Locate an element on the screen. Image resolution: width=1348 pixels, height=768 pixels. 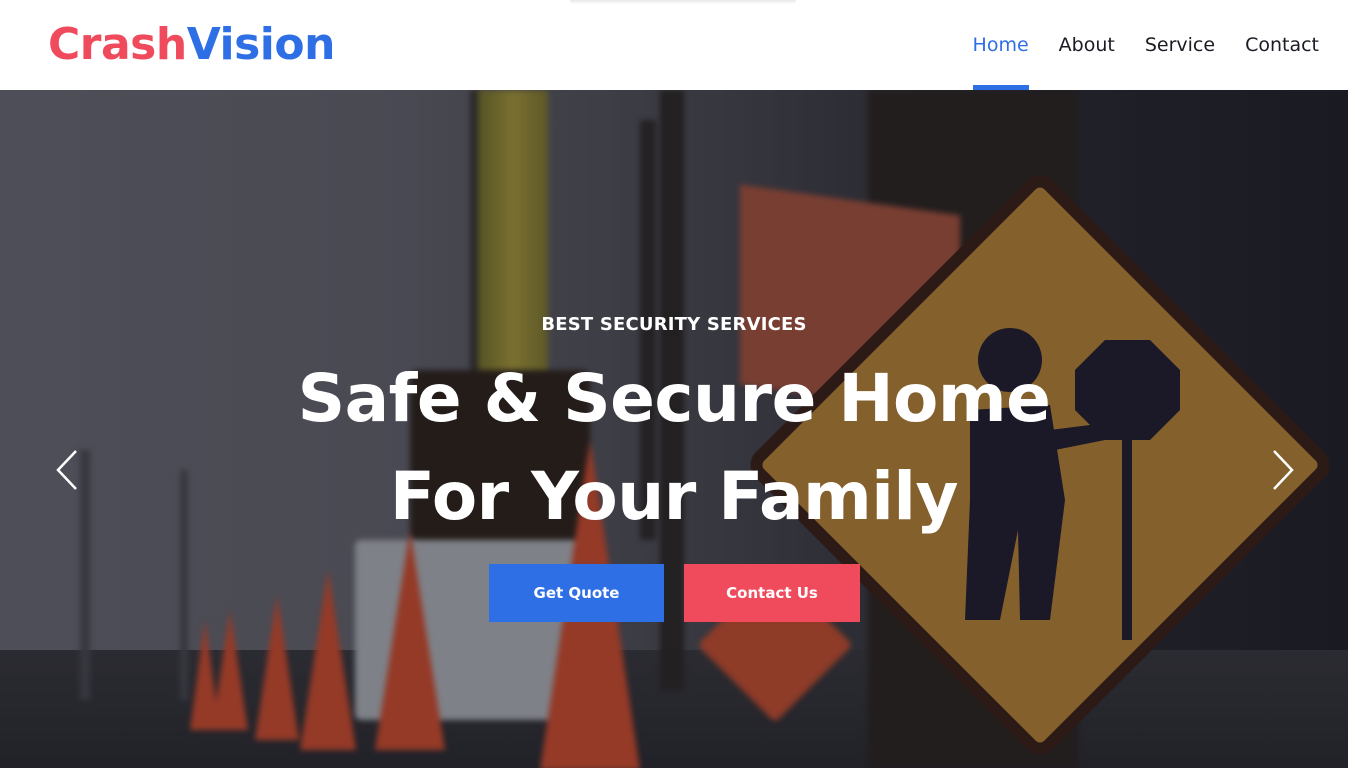
nav-item-about: About is located at coordinates (1087, 45).